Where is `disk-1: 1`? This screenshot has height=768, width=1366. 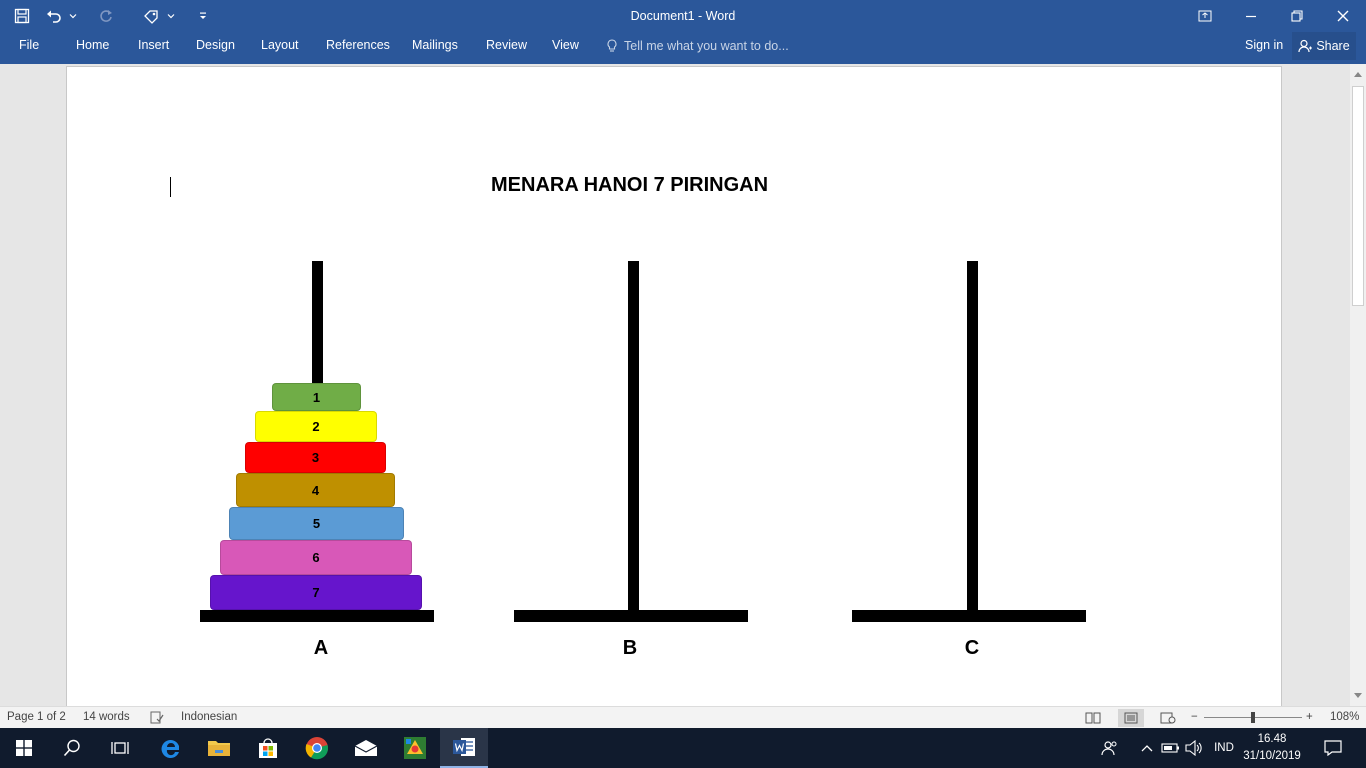
disk-1: 1 is located at coordinates (316, 397).